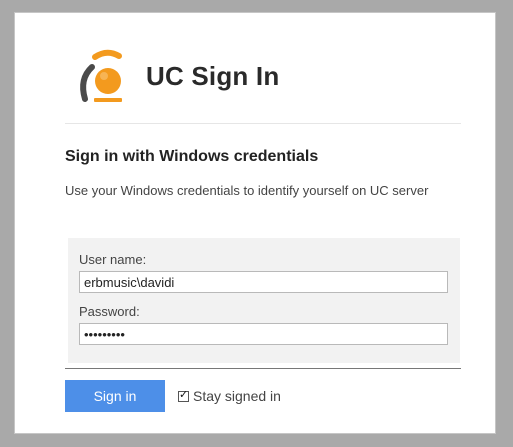  What do you see at coordinates (113, 259) in the screenshot?
I see `username-label: User name:` at bounding box center [113, 259].